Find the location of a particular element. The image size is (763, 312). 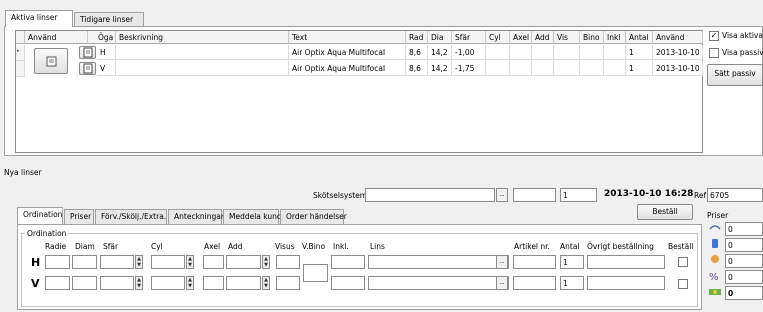

row-2-doc-button is located at coordinates (87, 68).